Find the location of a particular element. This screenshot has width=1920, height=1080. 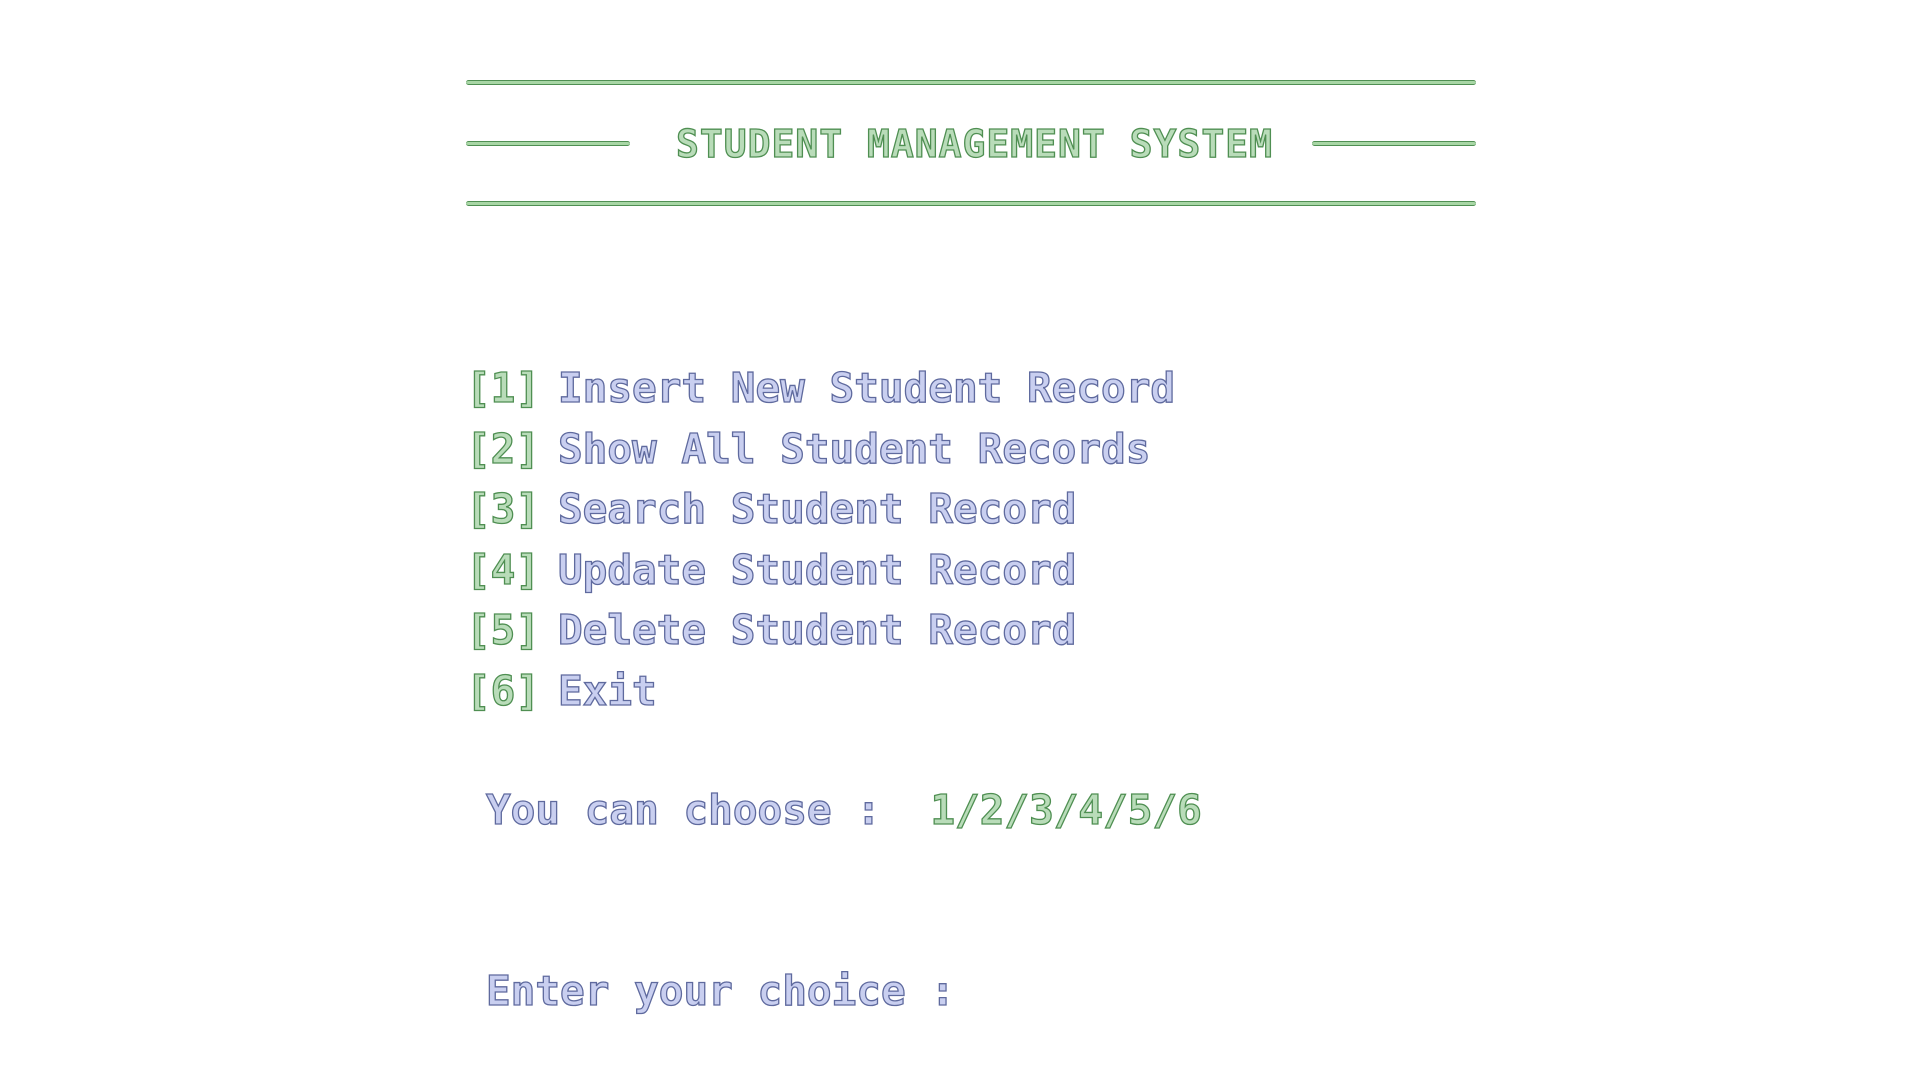

header-rule-right is located at coordinates (1394, 143).